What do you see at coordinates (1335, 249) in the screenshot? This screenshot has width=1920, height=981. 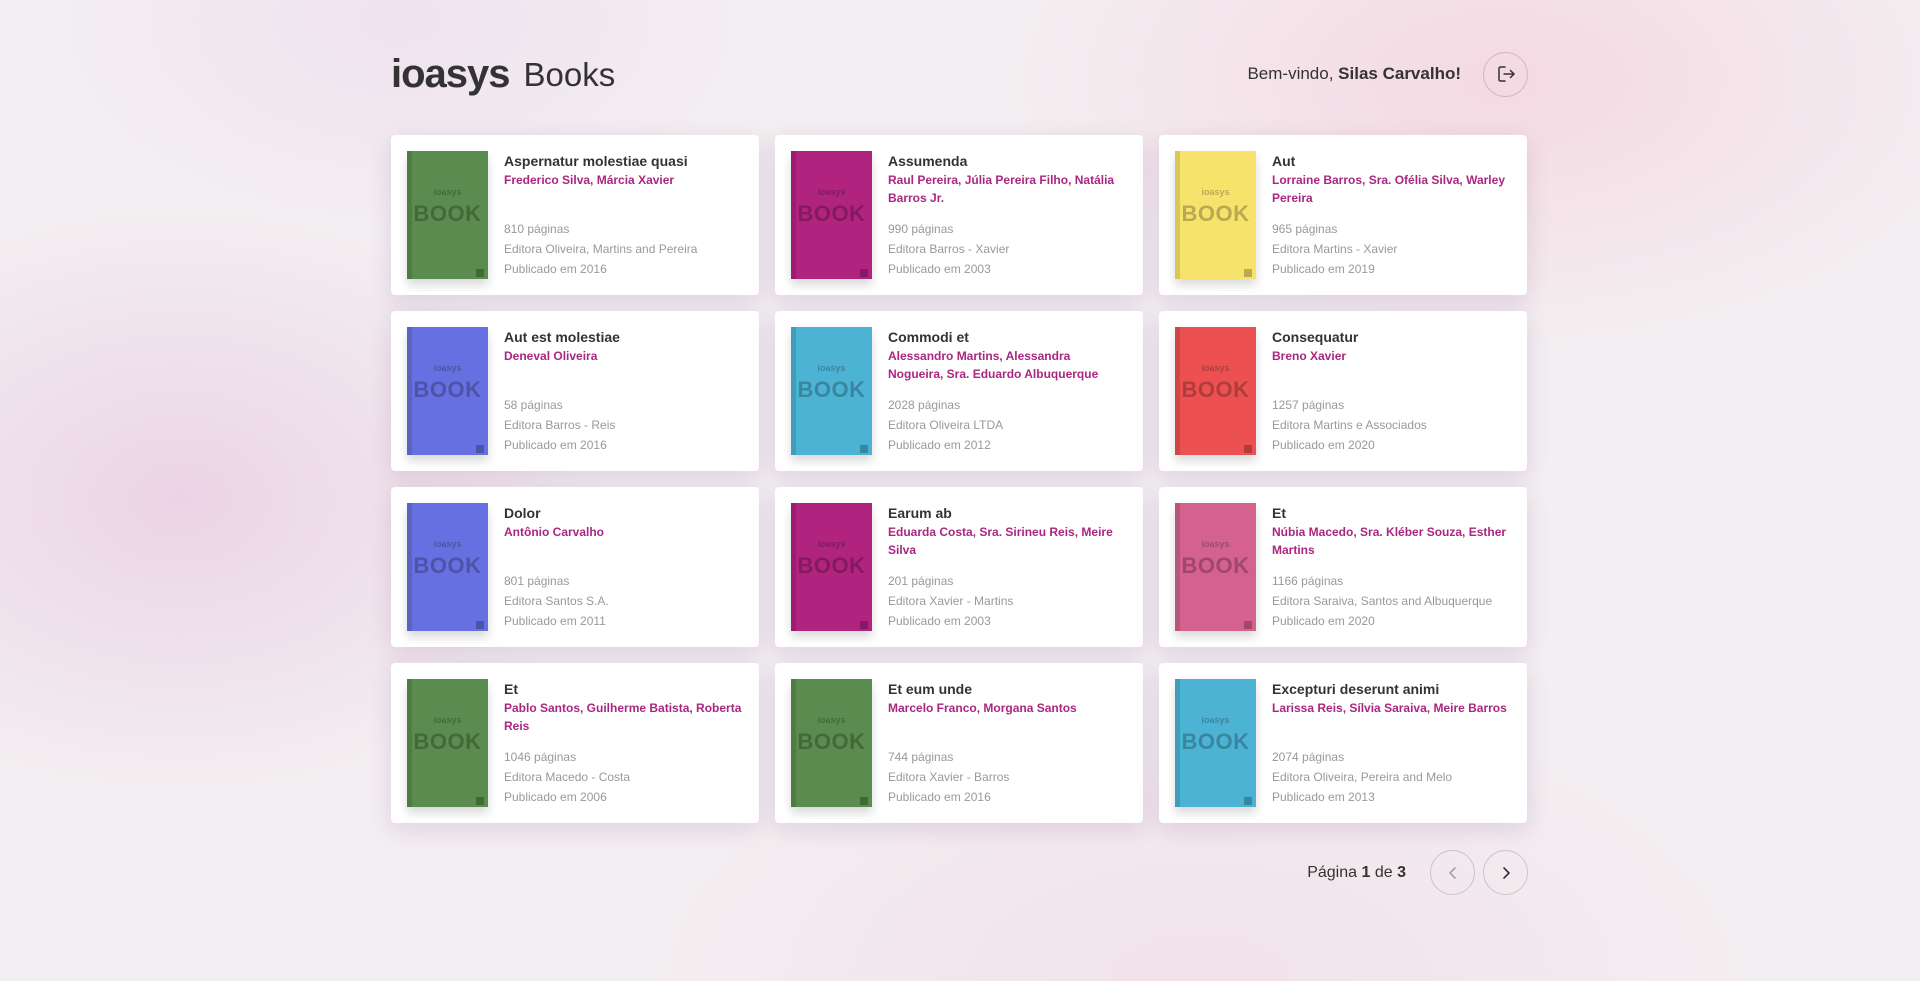 I see `book-publisher: Editora Martins - Xavier` at bounding box center [1335, 249].